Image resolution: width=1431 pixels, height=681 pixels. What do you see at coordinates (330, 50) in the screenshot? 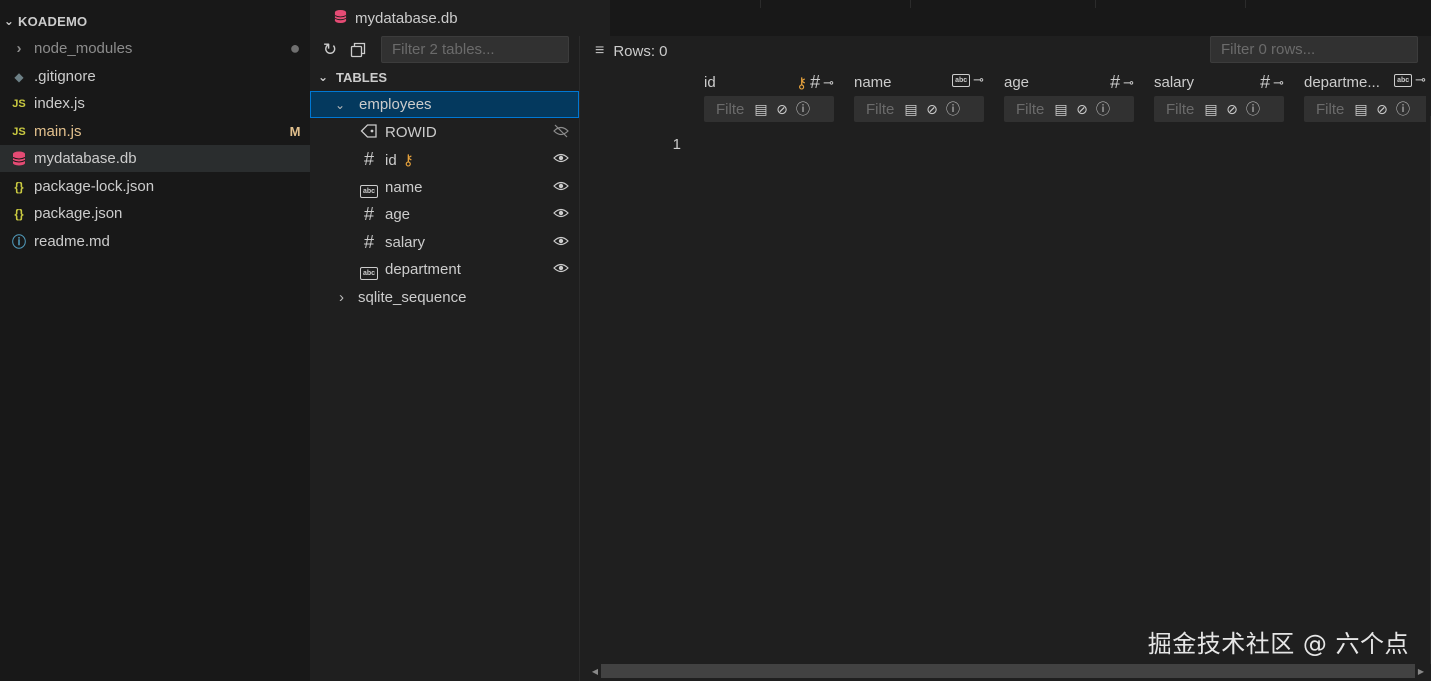
I see `refresh-icon: ↻` at bounding box center [330, 50].